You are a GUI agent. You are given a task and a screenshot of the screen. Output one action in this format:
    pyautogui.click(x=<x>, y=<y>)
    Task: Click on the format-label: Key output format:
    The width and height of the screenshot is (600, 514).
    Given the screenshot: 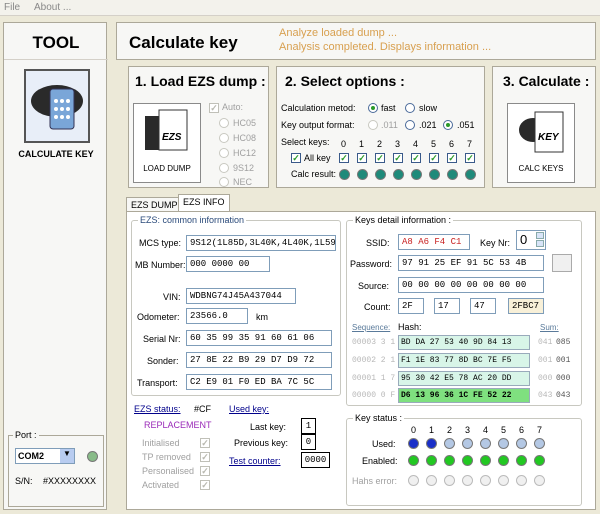 What is the action you would take?
    pyautogui.click(x=318, y=125)
    